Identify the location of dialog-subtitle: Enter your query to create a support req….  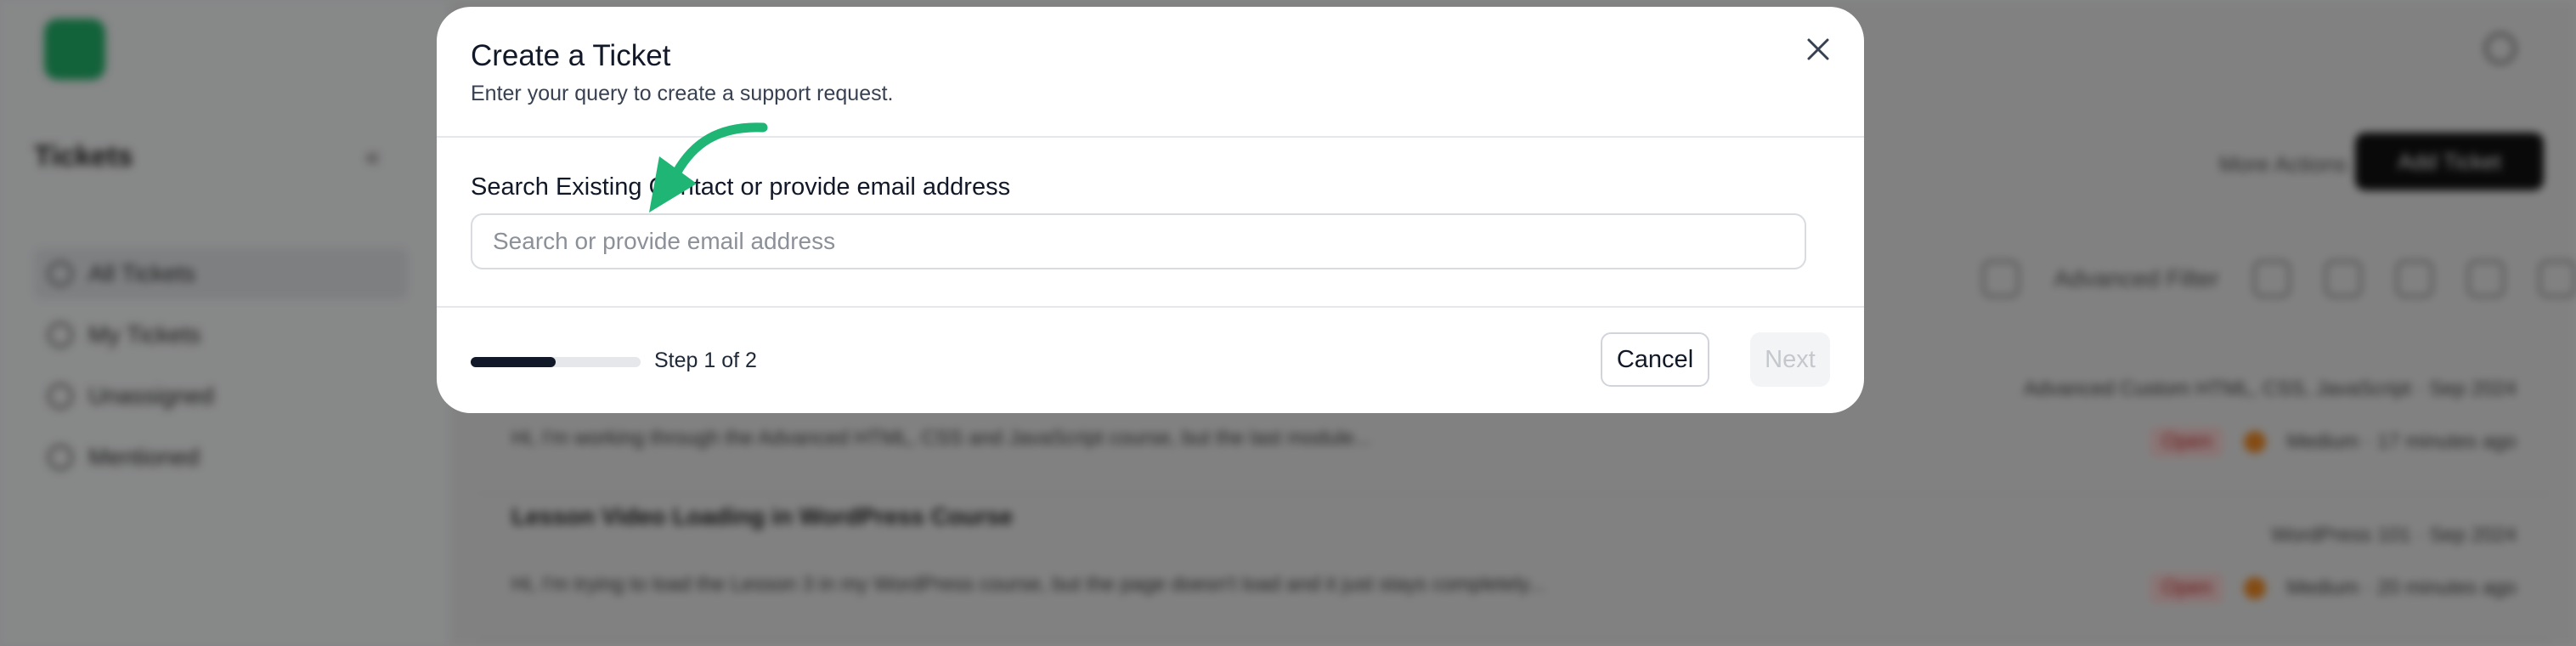
(682, 93).